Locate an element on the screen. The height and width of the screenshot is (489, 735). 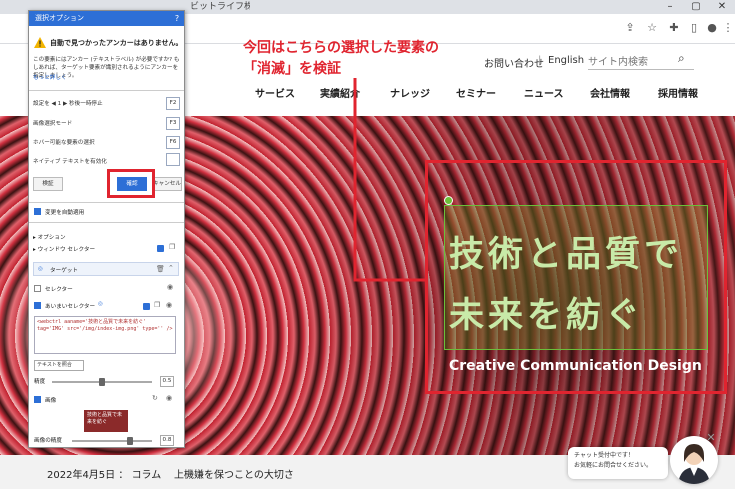
delete-icon: 🗑 is located at coordinates (160, 269).